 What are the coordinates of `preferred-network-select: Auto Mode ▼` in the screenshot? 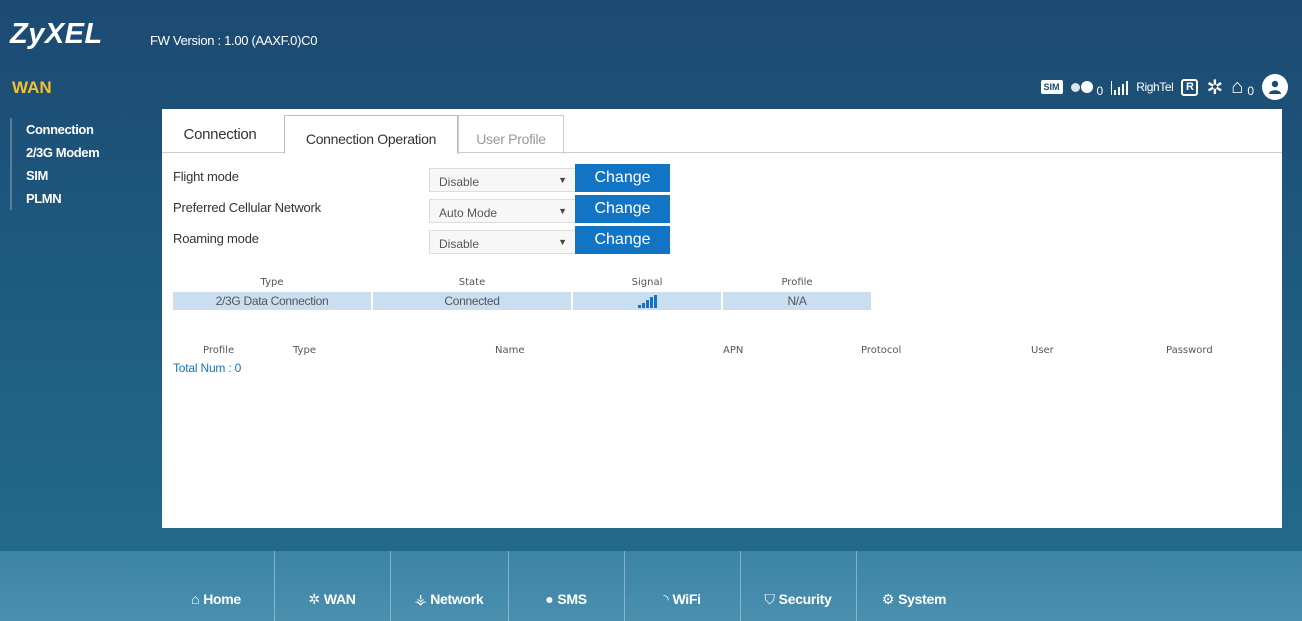 It's located at (502, 211).